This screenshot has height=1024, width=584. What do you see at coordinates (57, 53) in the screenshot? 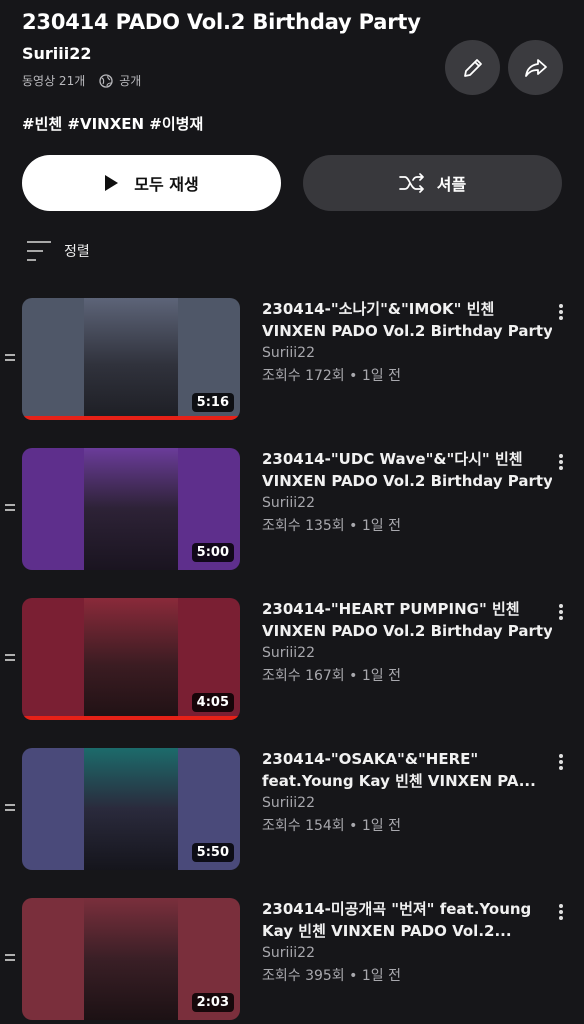
I see `playlist-owner: Suriii22` at bounding box center [57, 53].